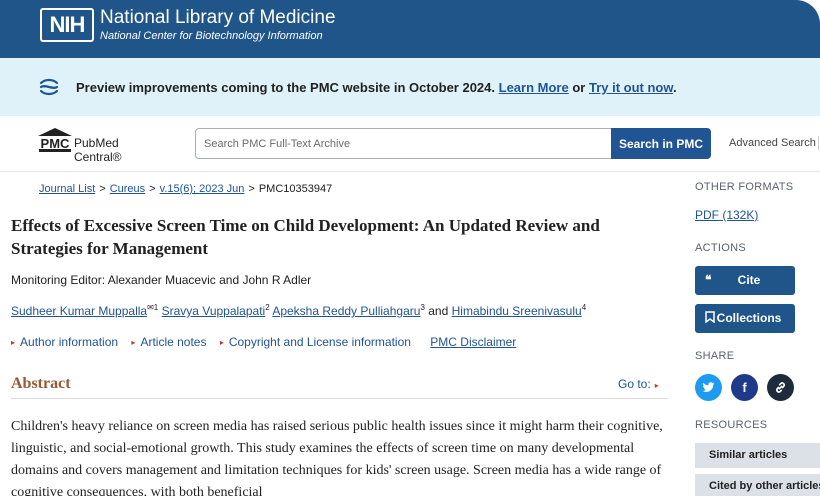 This screenshot has width=820, height=496. Describe the element at coordinates (79, 311) in the screenshot. I see `author-link: Sudheer Kumar Muppalla` at that location.